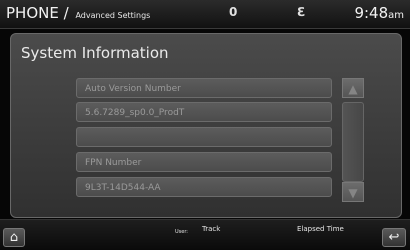 The width and height of the screenshot is (410, 250). I want to click on track-label: Track, so click(211, 229).